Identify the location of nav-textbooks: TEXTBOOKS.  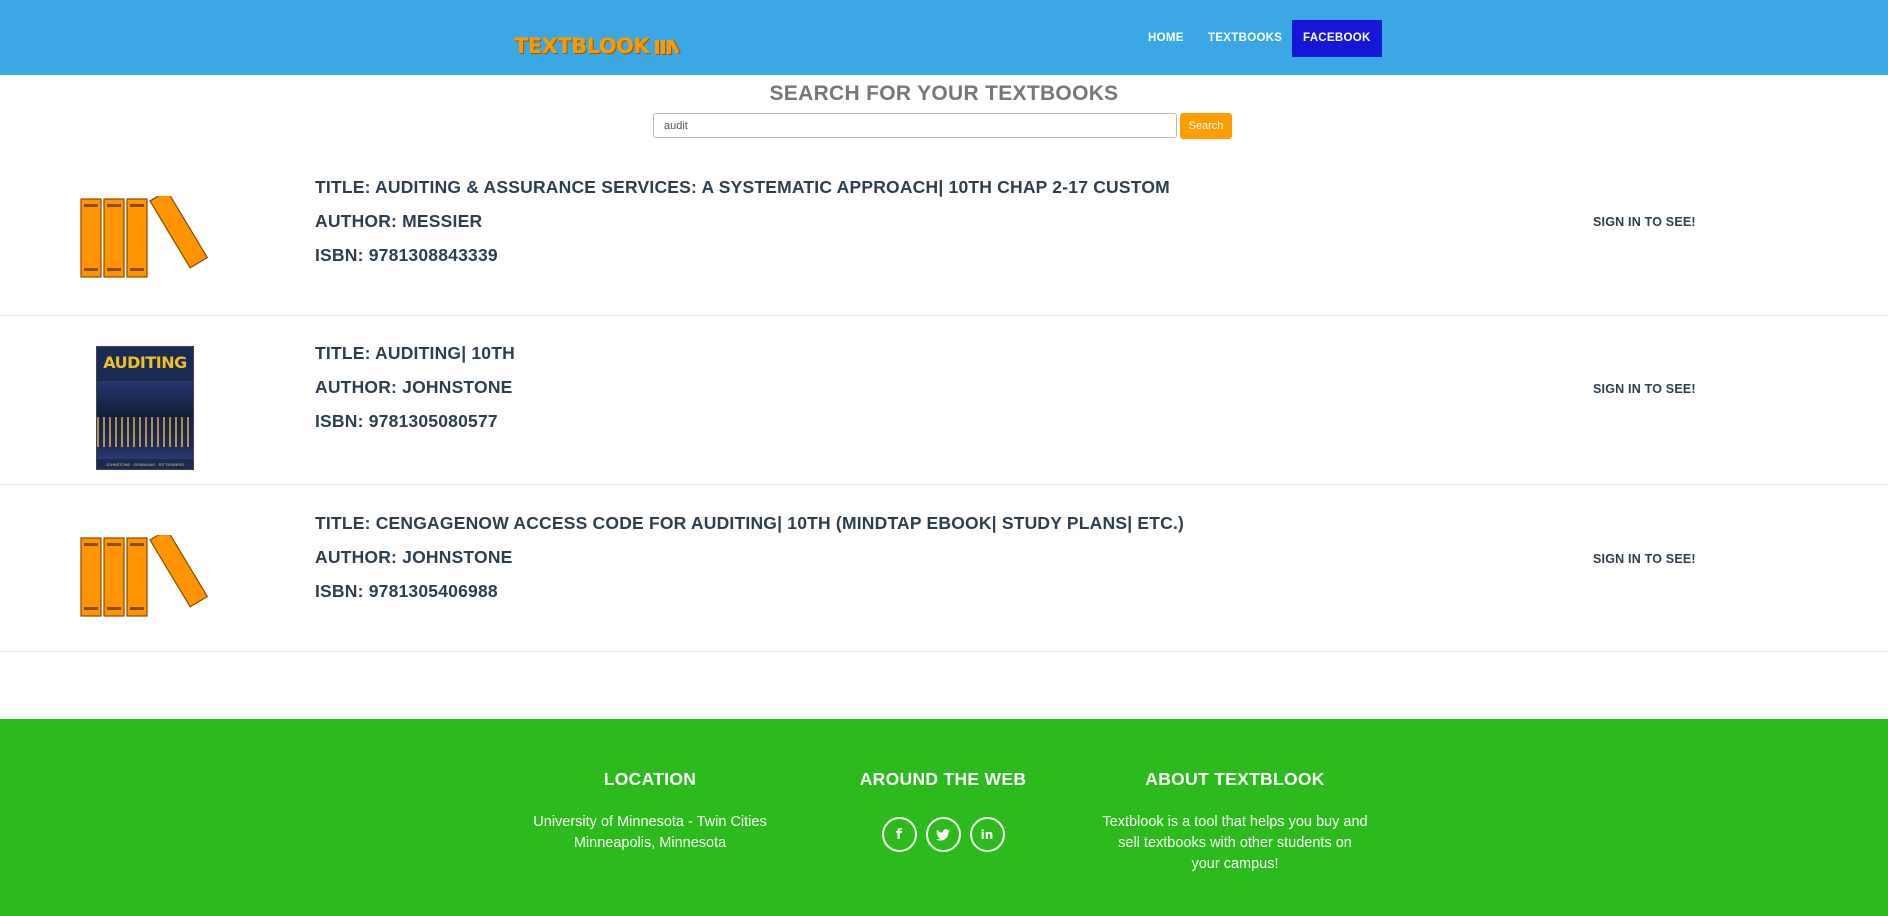
(1245, 38).